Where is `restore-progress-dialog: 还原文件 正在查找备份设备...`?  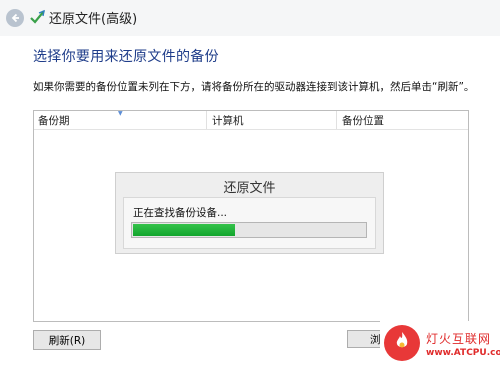 restore-progress-dialog: 还原文件 正在查找备份设备... is located at coordinates (249, 213).